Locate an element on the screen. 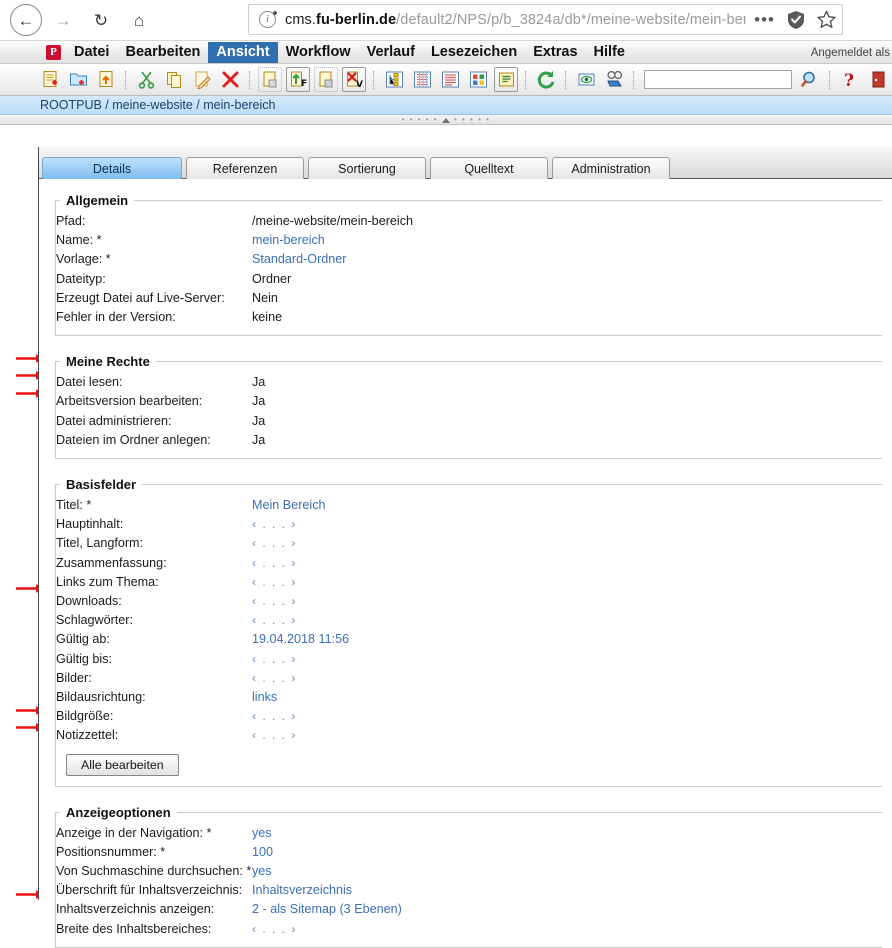 The image size is (892, 948). toolbar-search-input is located at coordinates (718, 79).